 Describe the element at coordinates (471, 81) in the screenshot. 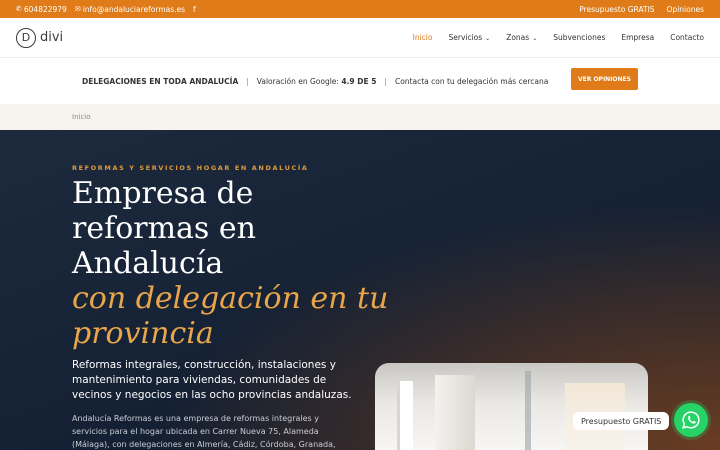

I see `contact-text: Contacta con tu delegación más cercana` at that location.